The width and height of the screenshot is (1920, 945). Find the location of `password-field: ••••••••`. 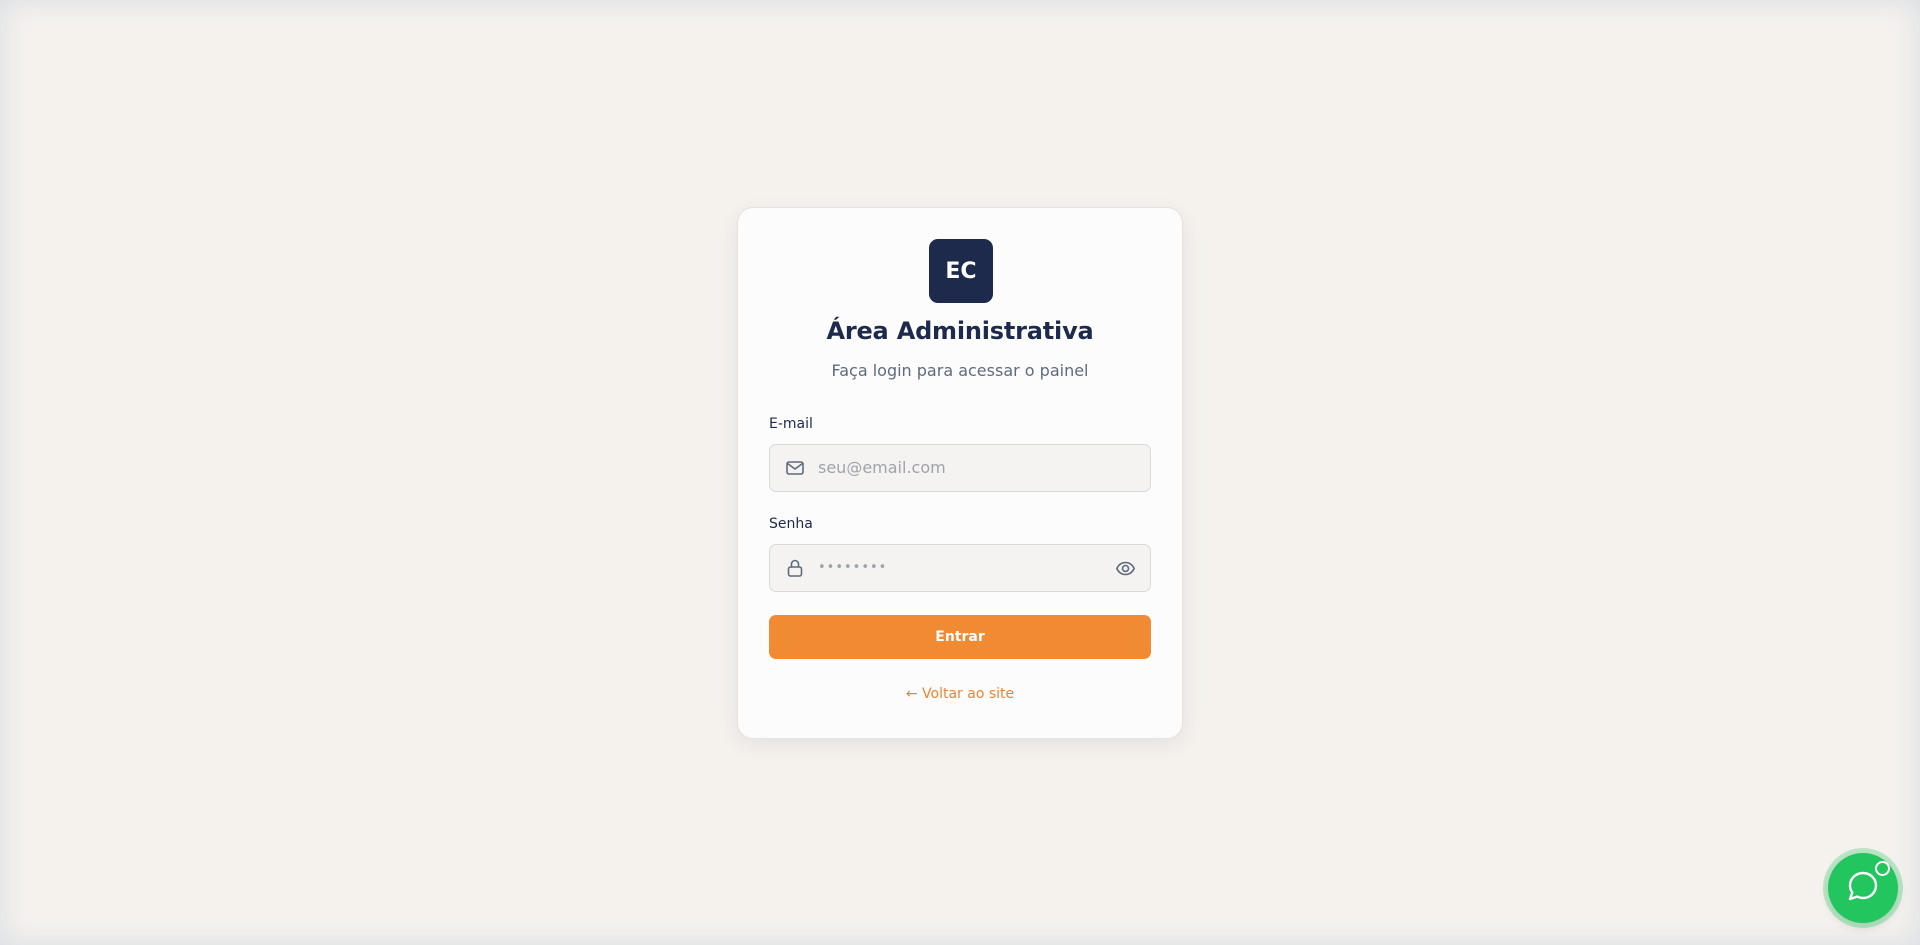

password-field: •••••••• is located at coordinates (960, 568).